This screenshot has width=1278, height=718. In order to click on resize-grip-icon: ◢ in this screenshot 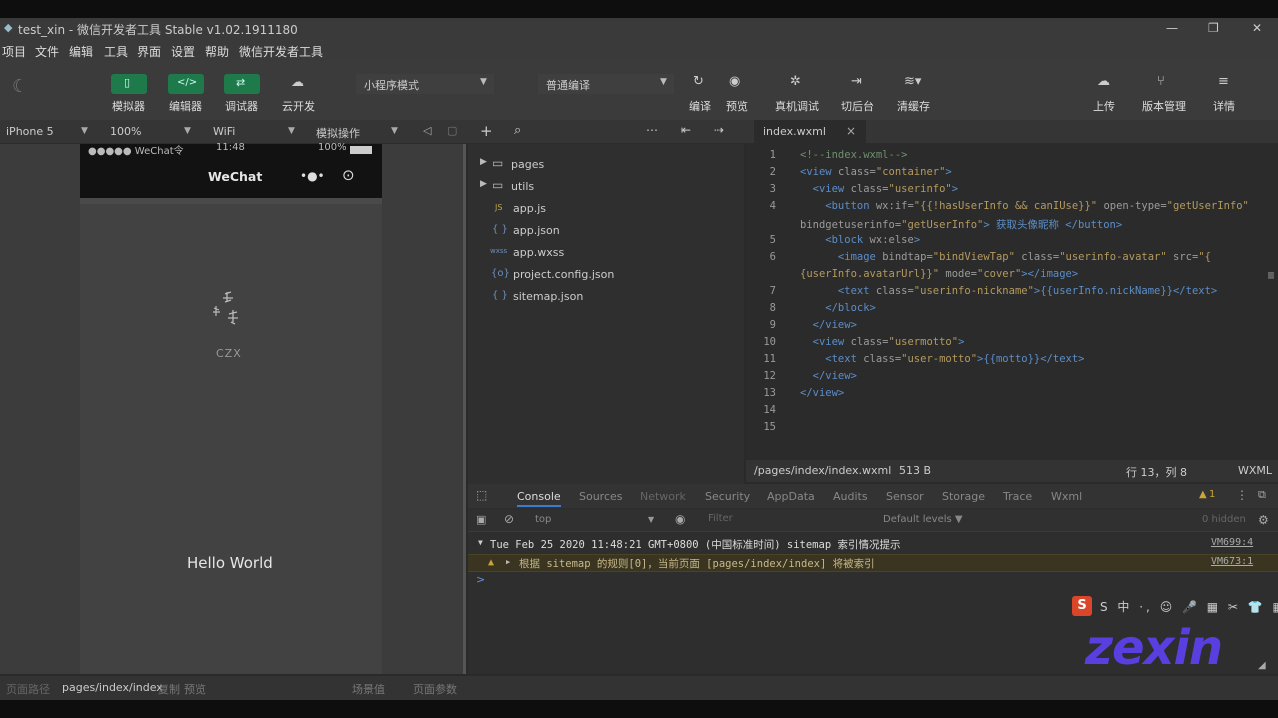, I will do `click(1262, 665)`.